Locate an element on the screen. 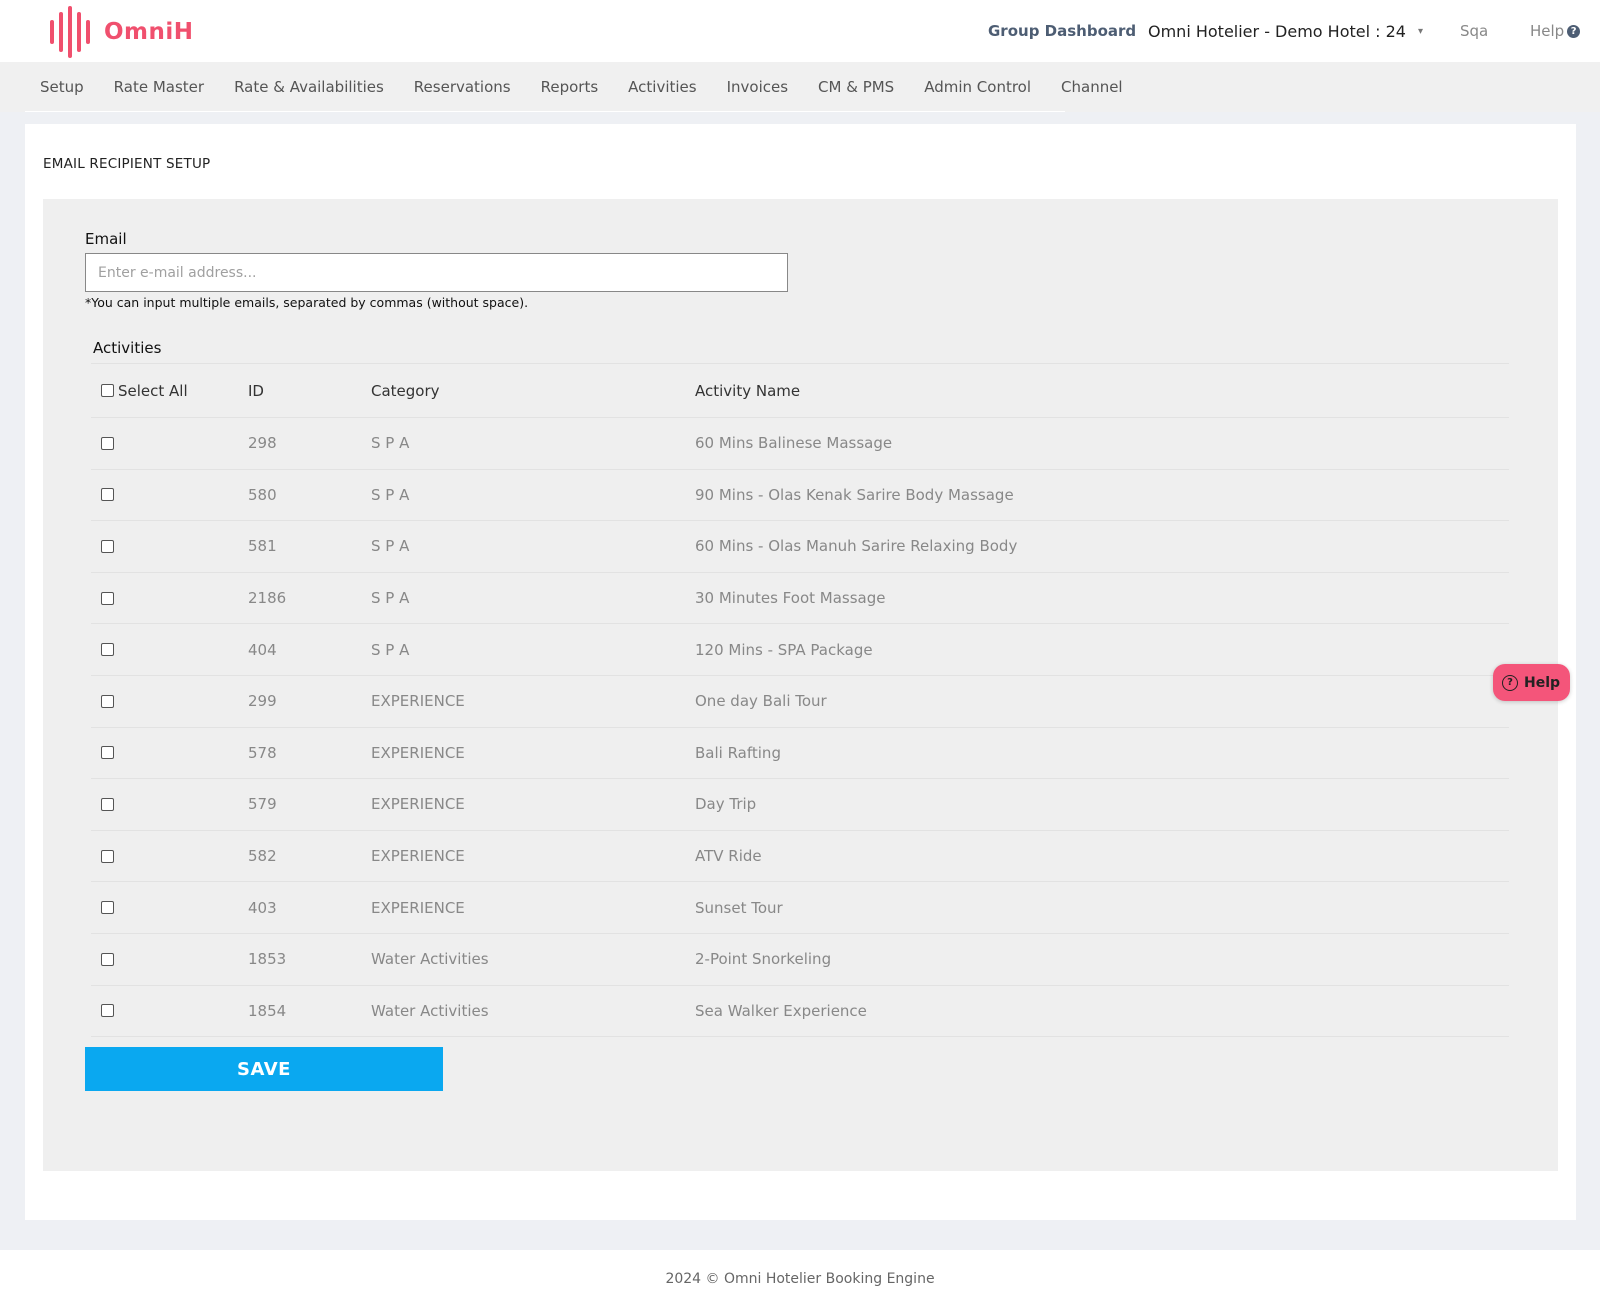 This screenshot has height=1310, width=1600. floating-help-label: Help is located at coordinates (1542, 682).